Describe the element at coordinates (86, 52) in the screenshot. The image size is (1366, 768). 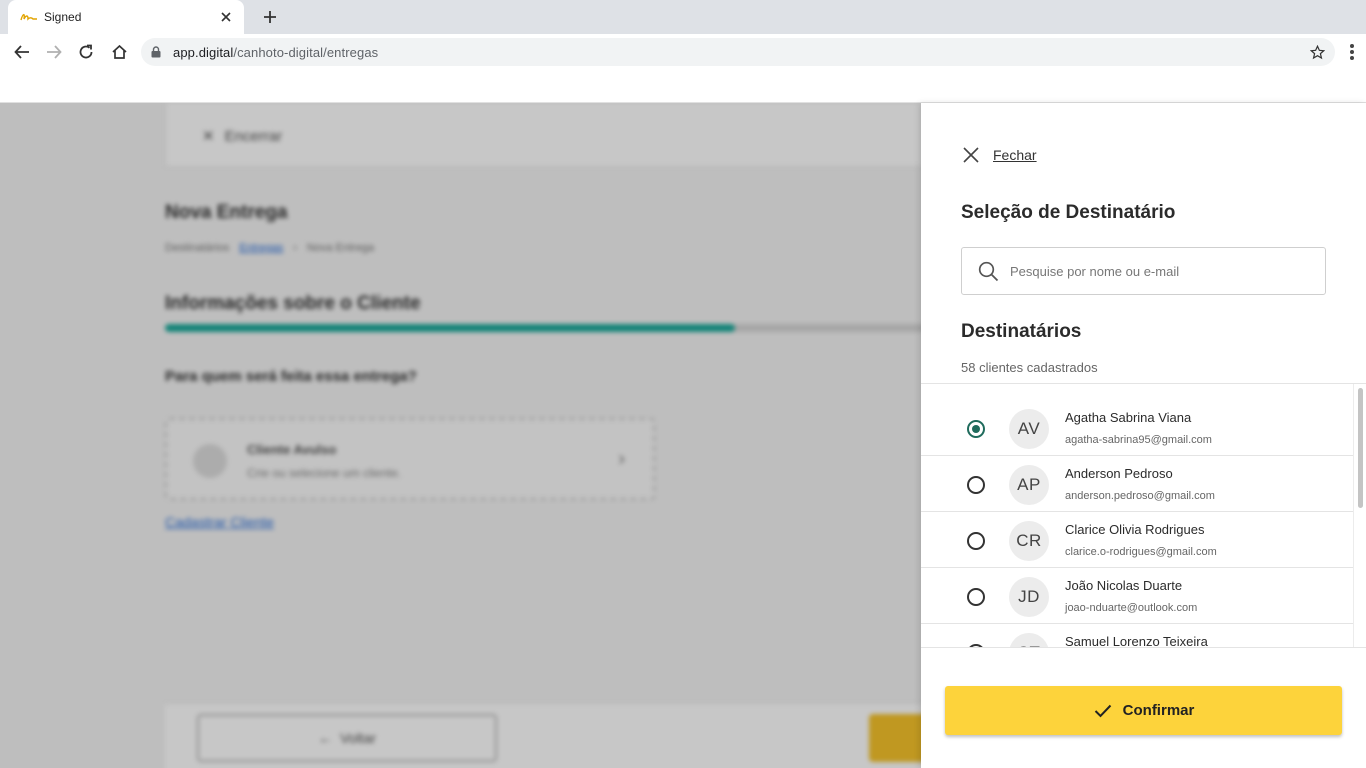
I see `reload-icon` at that location.